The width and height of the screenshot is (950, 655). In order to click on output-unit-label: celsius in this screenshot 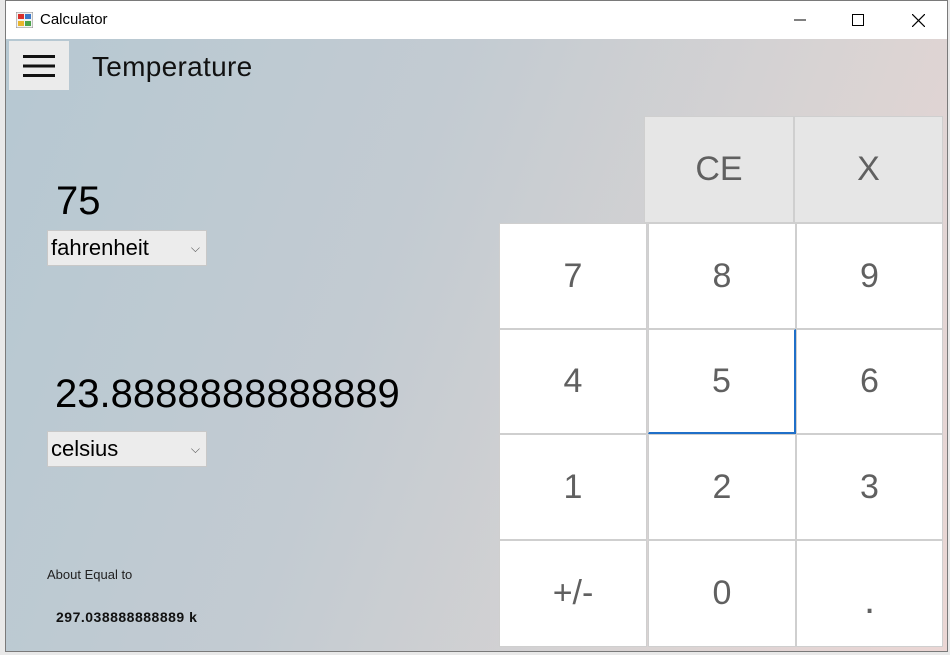, I will do `click(85, 448)`.